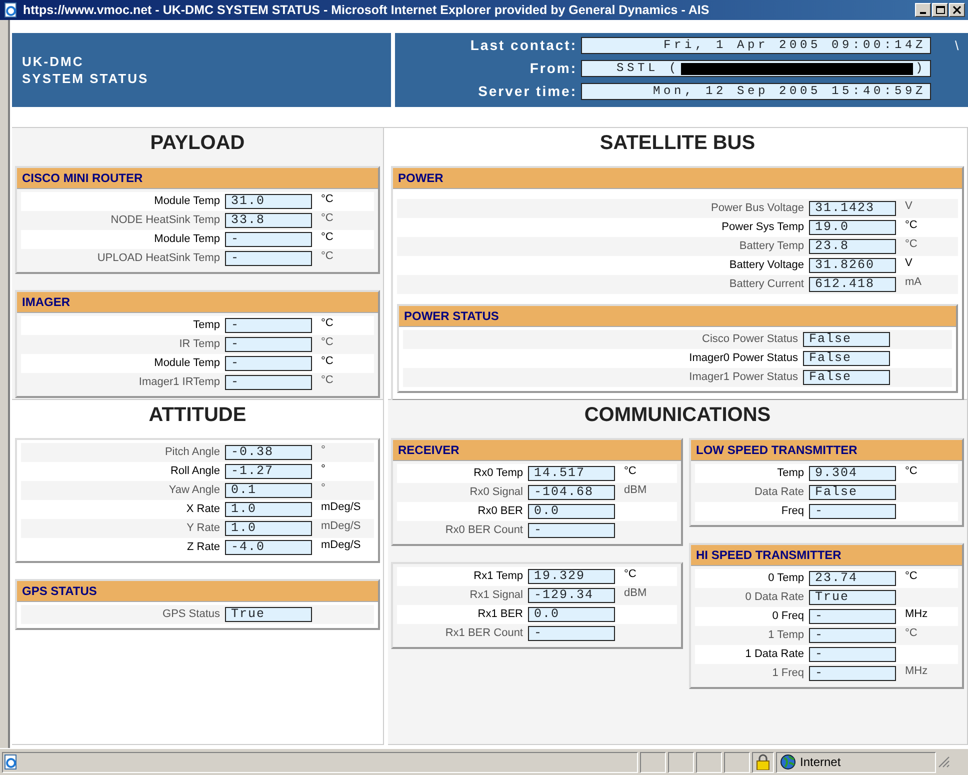 The width and height of the screenshot is (968, 775). What do you see at coordinates (553, 68) in the screenshot?
I see `header-label: From:` at bounding box center [553, 68].